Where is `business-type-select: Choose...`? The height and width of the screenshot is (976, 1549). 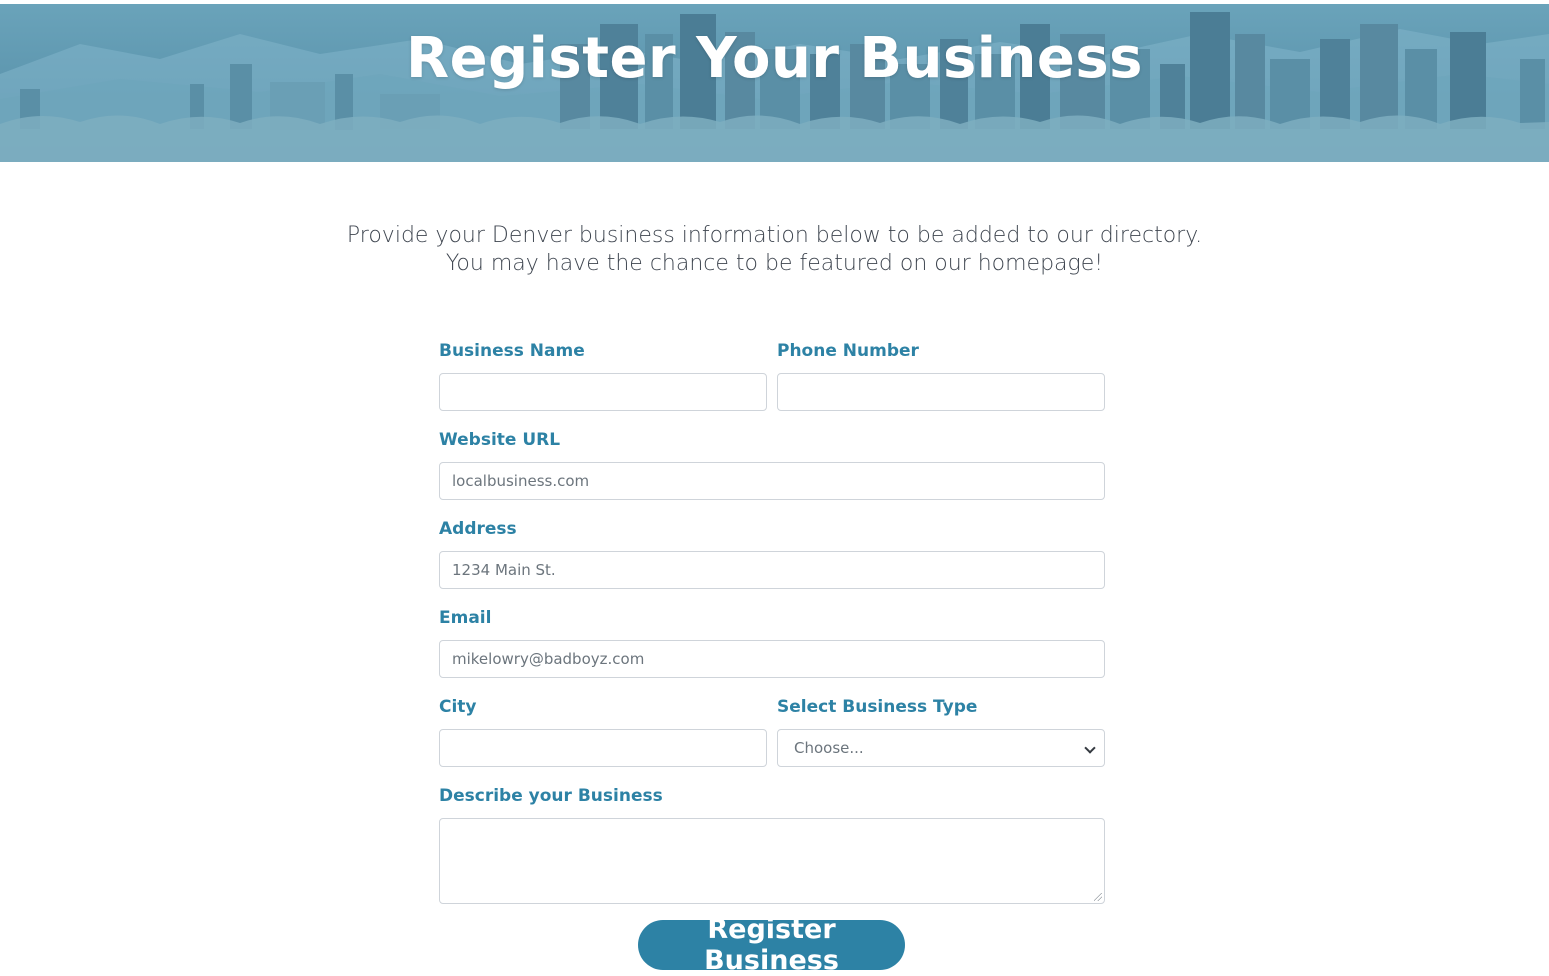 business-type-select: Choose... is located at coordinates (941, 748).